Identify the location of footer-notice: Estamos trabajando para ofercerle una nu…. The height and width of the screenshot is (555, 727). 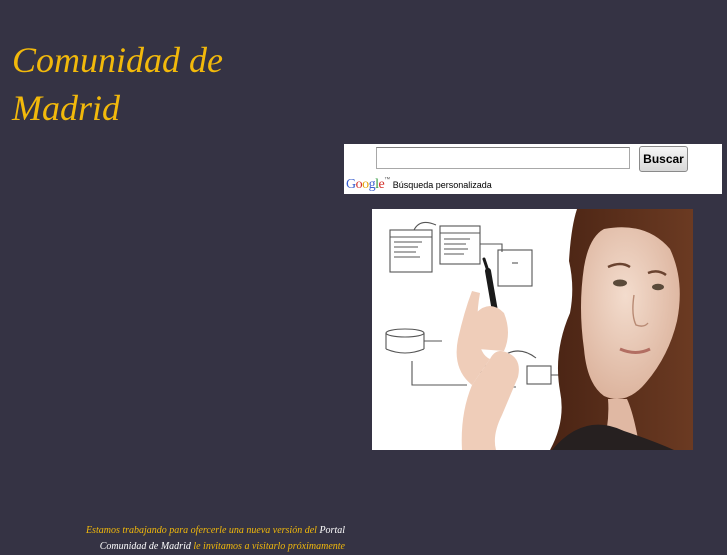
(202, 539).